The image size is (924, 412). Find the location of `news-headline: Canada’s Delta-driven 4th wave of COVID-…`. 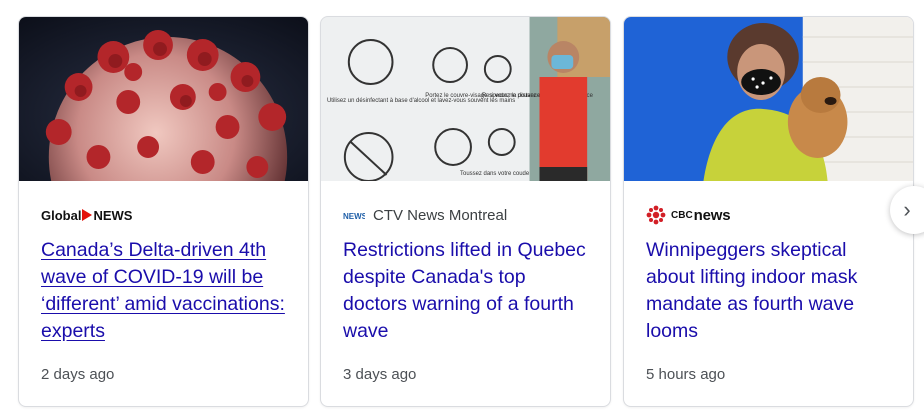

news-headline: Canada’s Delta-driven 4th wave of COVID-… is located at coordinates (165, 291).